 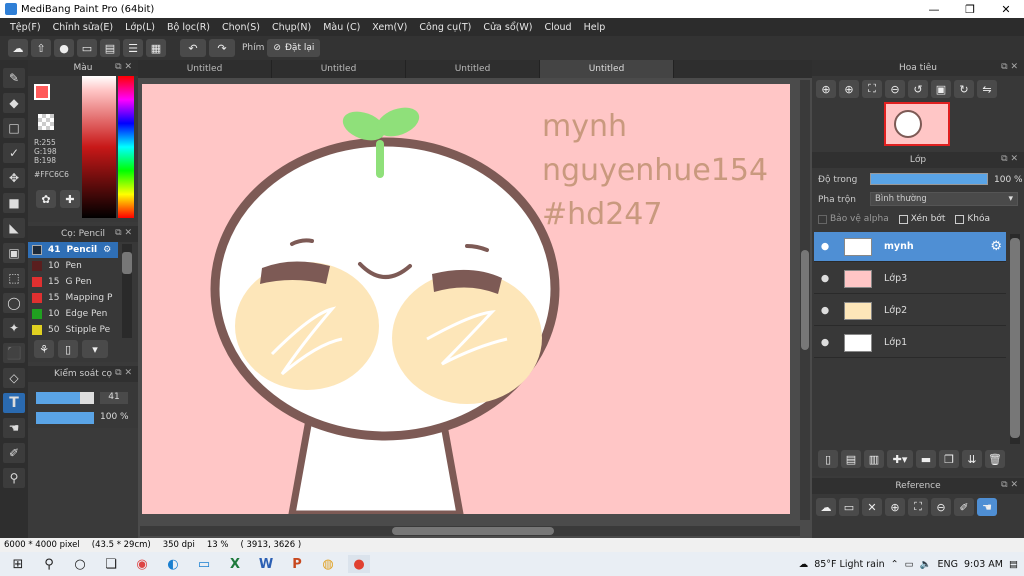 I want to click on move-tool: ✥, so click(x=14, y=178).